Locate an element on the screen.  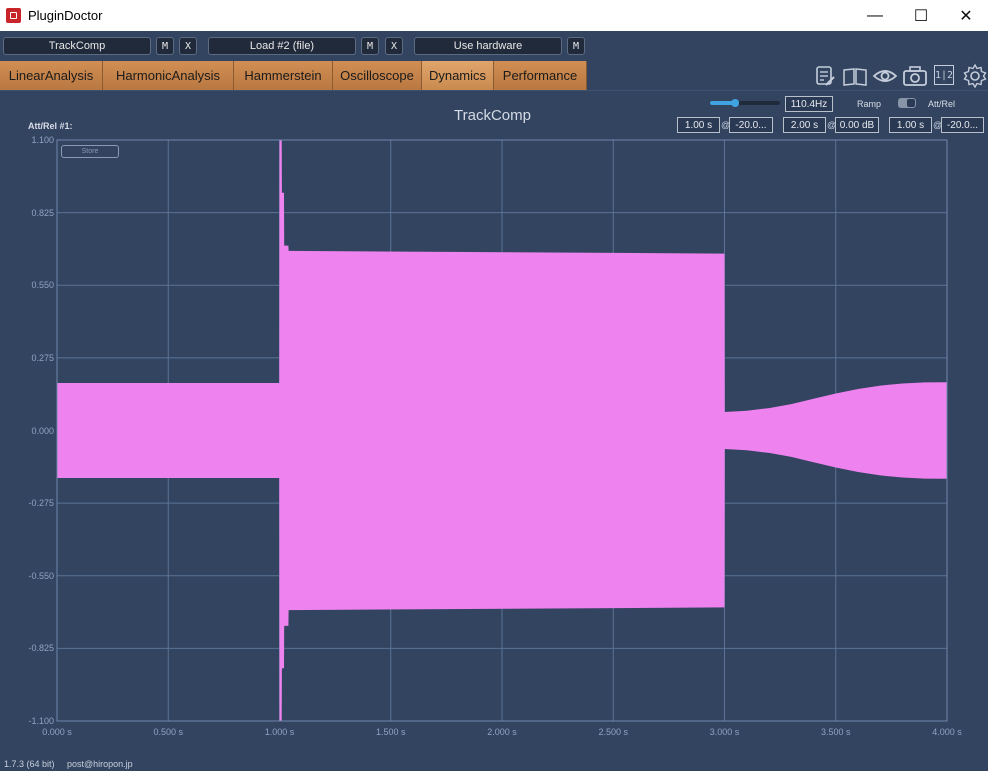
x-tick-label: 3.000 s is located at coordinates (724, 732).